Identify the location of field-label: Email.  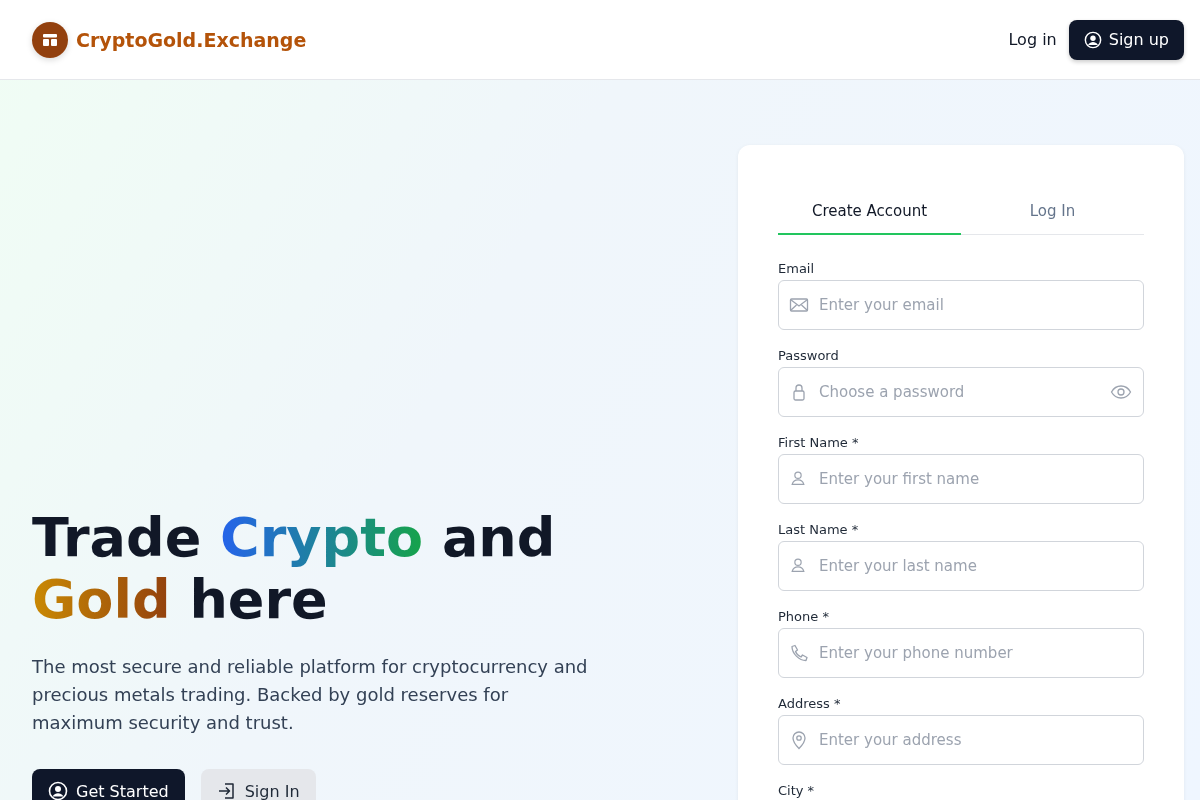
(797, 269).